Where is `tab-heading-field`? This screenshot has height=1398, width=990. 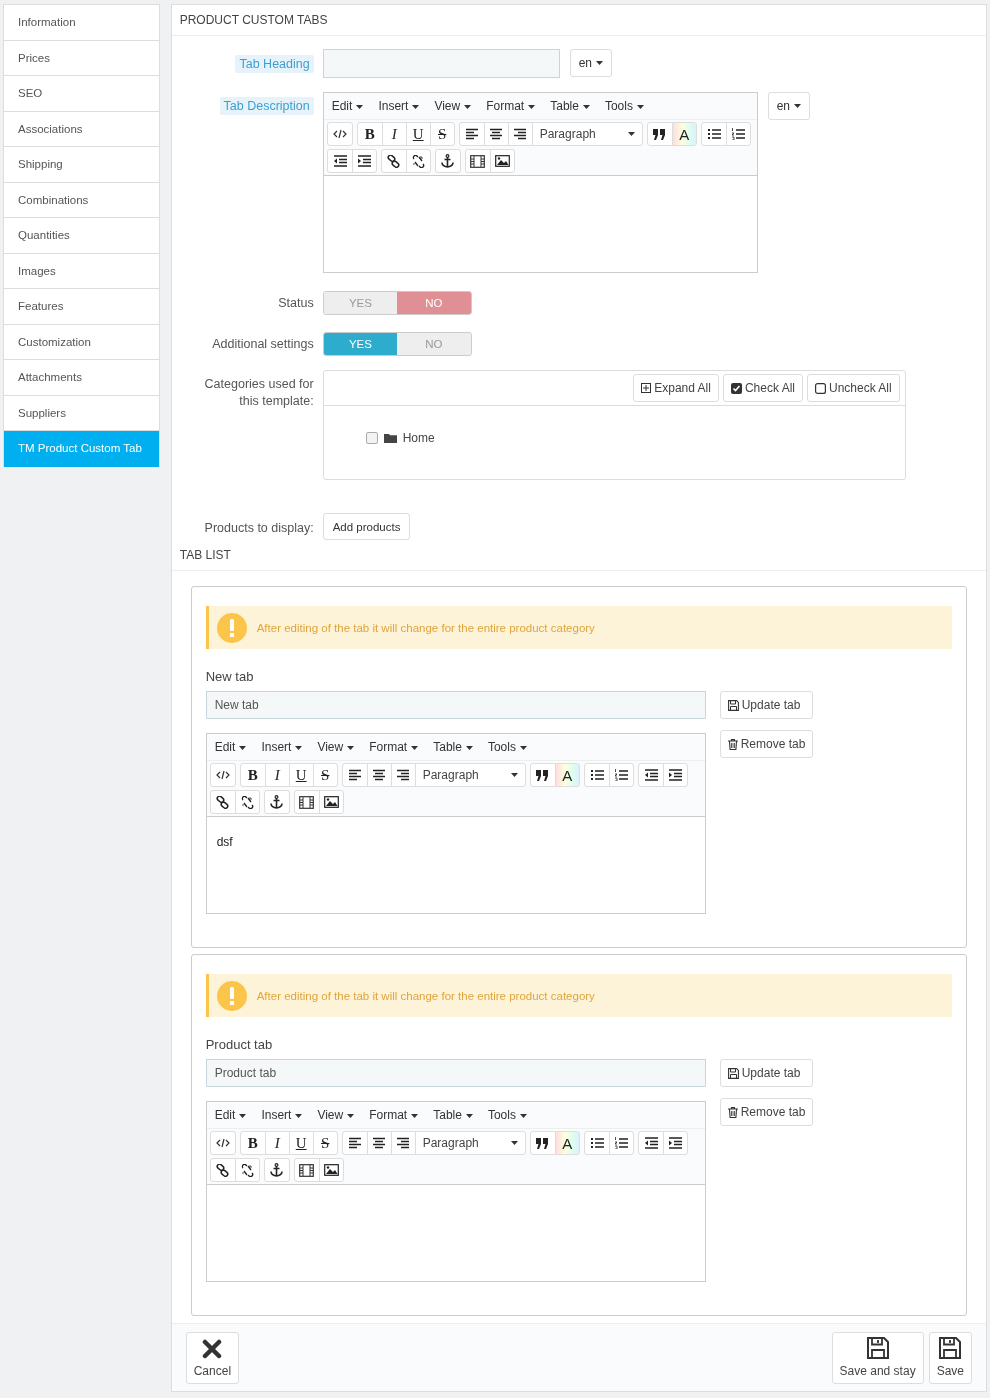
tab-heading-field is located at coordinates (441, 63).